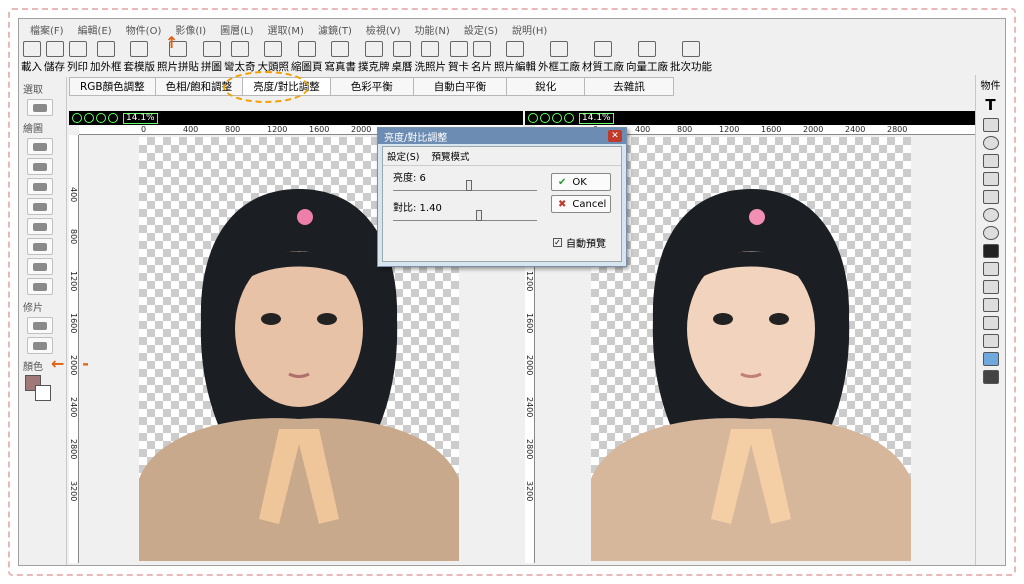  I want to click on text-frame-icon, so click(990, 125).